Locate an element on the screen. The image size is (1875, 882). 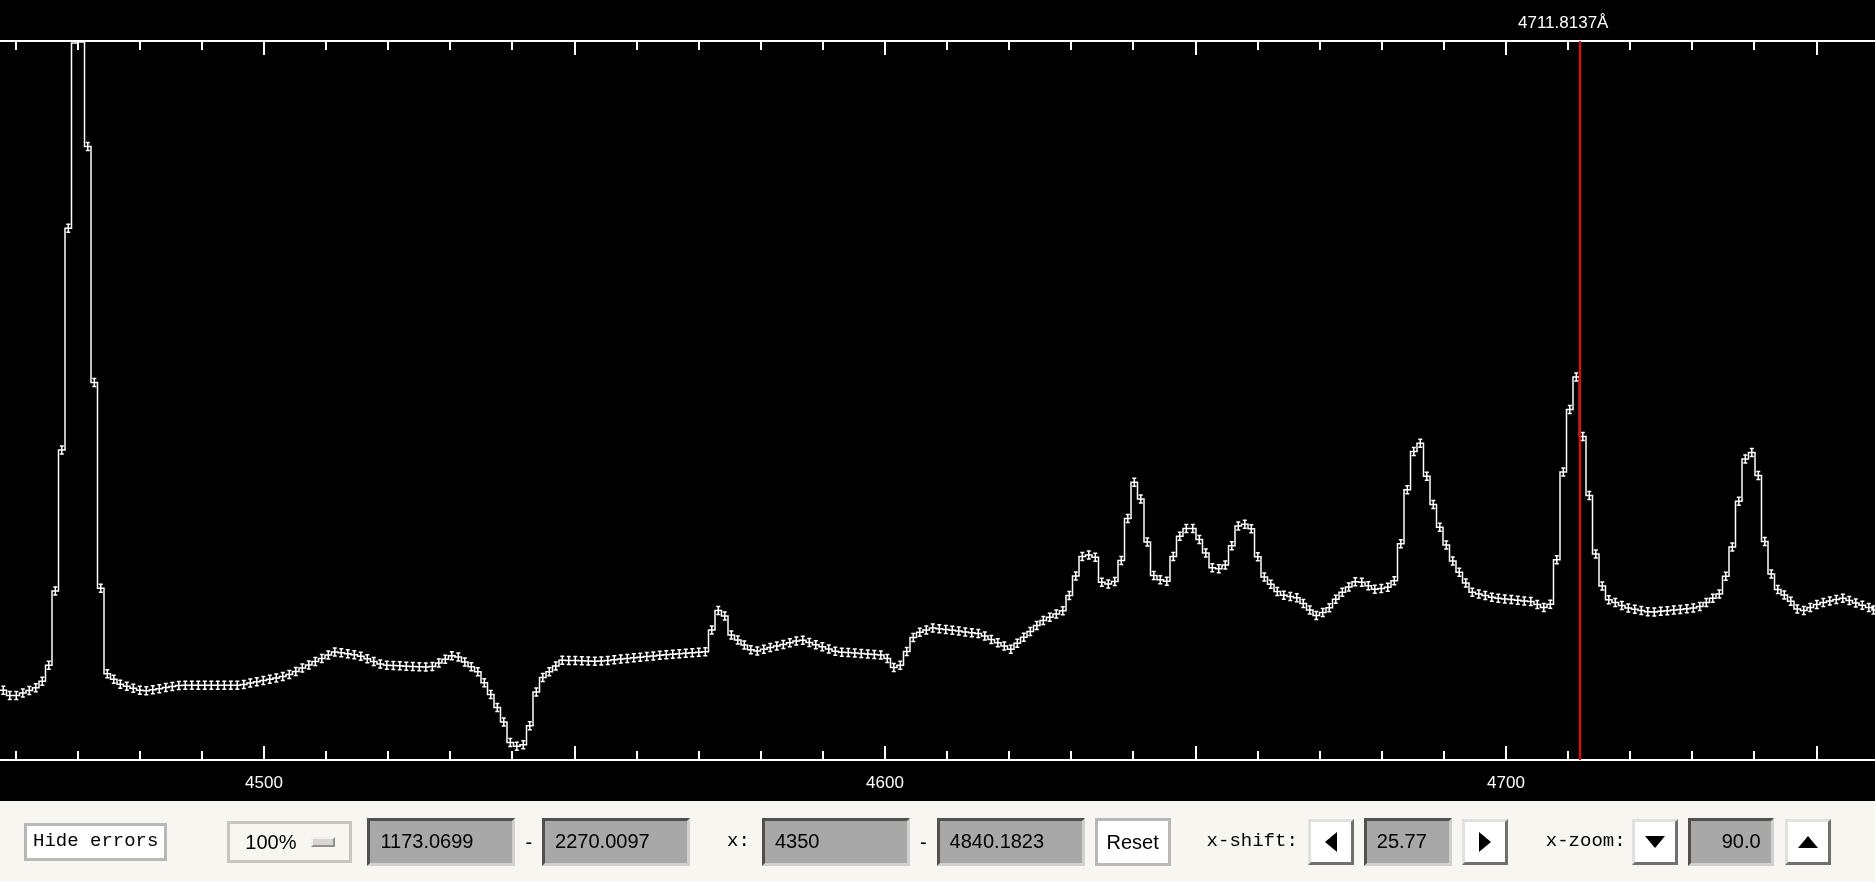
zoom-up-button is located at coordinates (1807, 841).